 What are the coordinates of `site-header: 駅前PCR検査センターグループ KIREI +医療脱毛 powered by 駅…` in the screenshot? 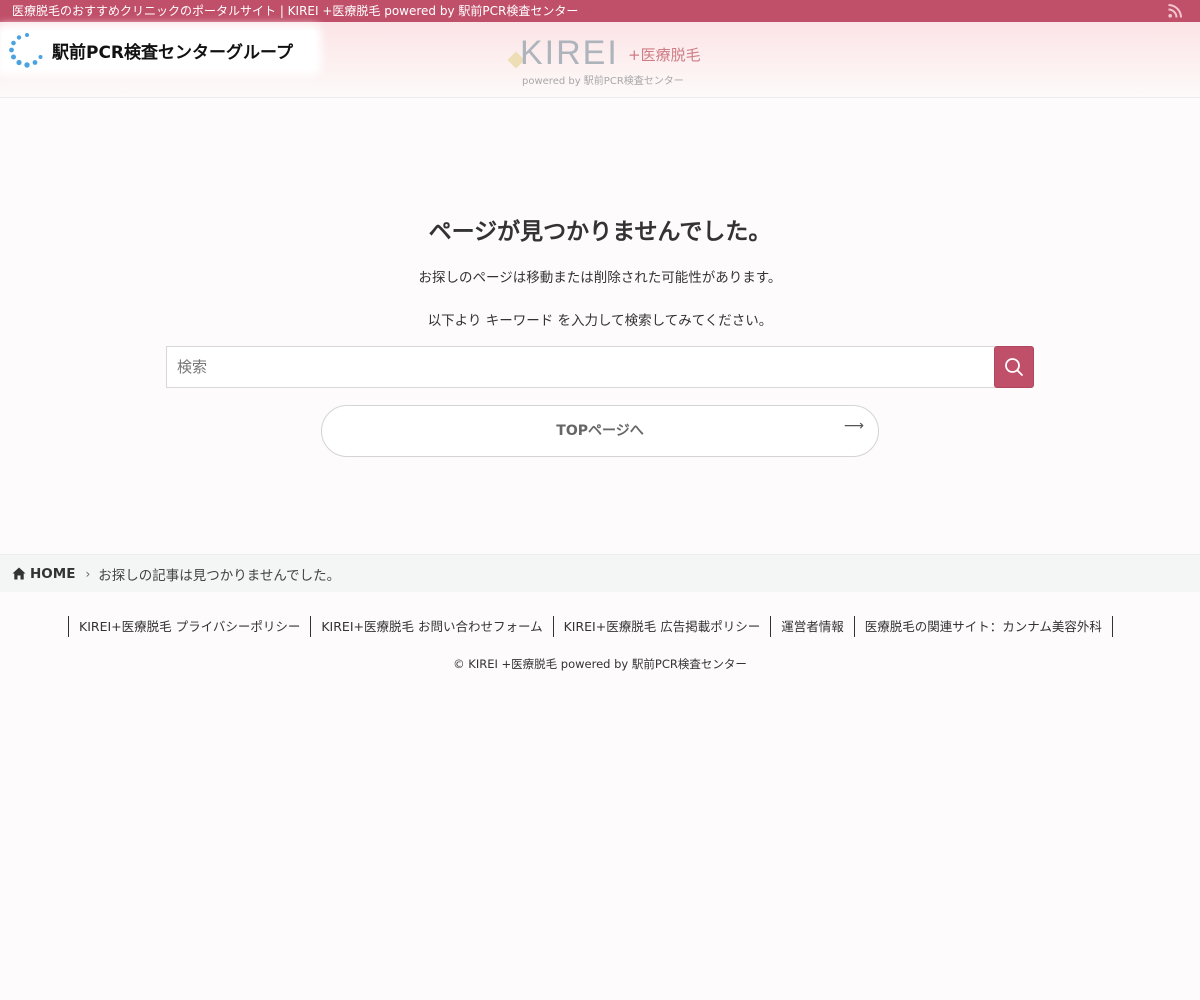 It's located at (600, 60).